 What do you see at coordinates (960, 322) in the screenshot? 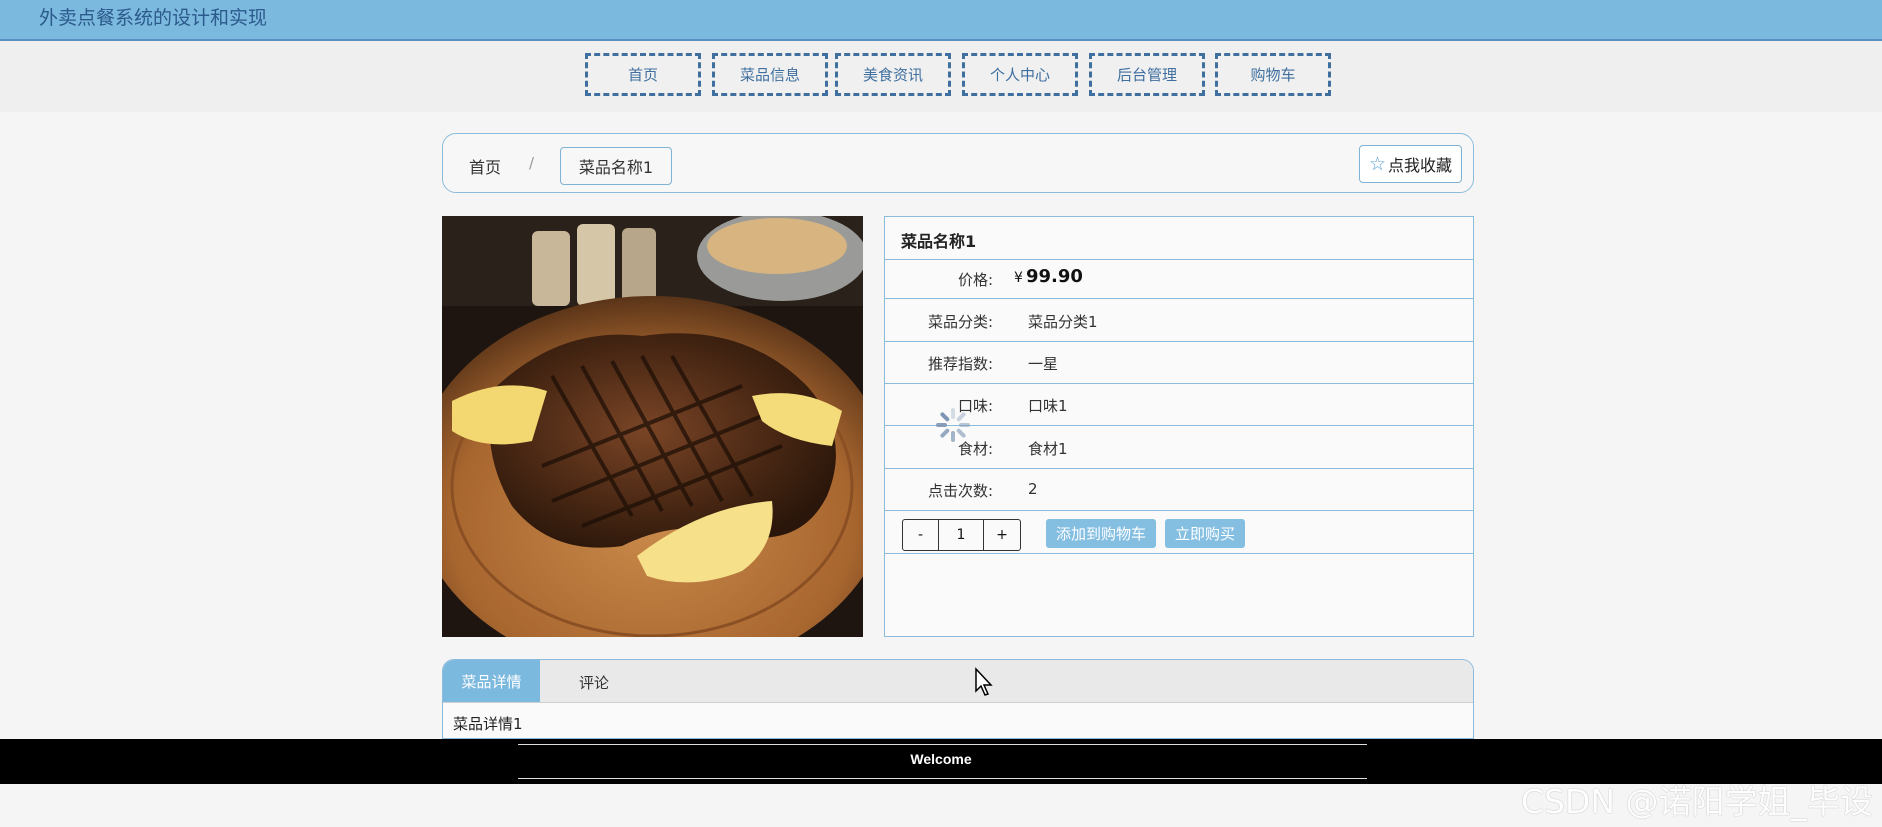
I see `field-label: 菜品分类:` at bounding box center [960, 322].